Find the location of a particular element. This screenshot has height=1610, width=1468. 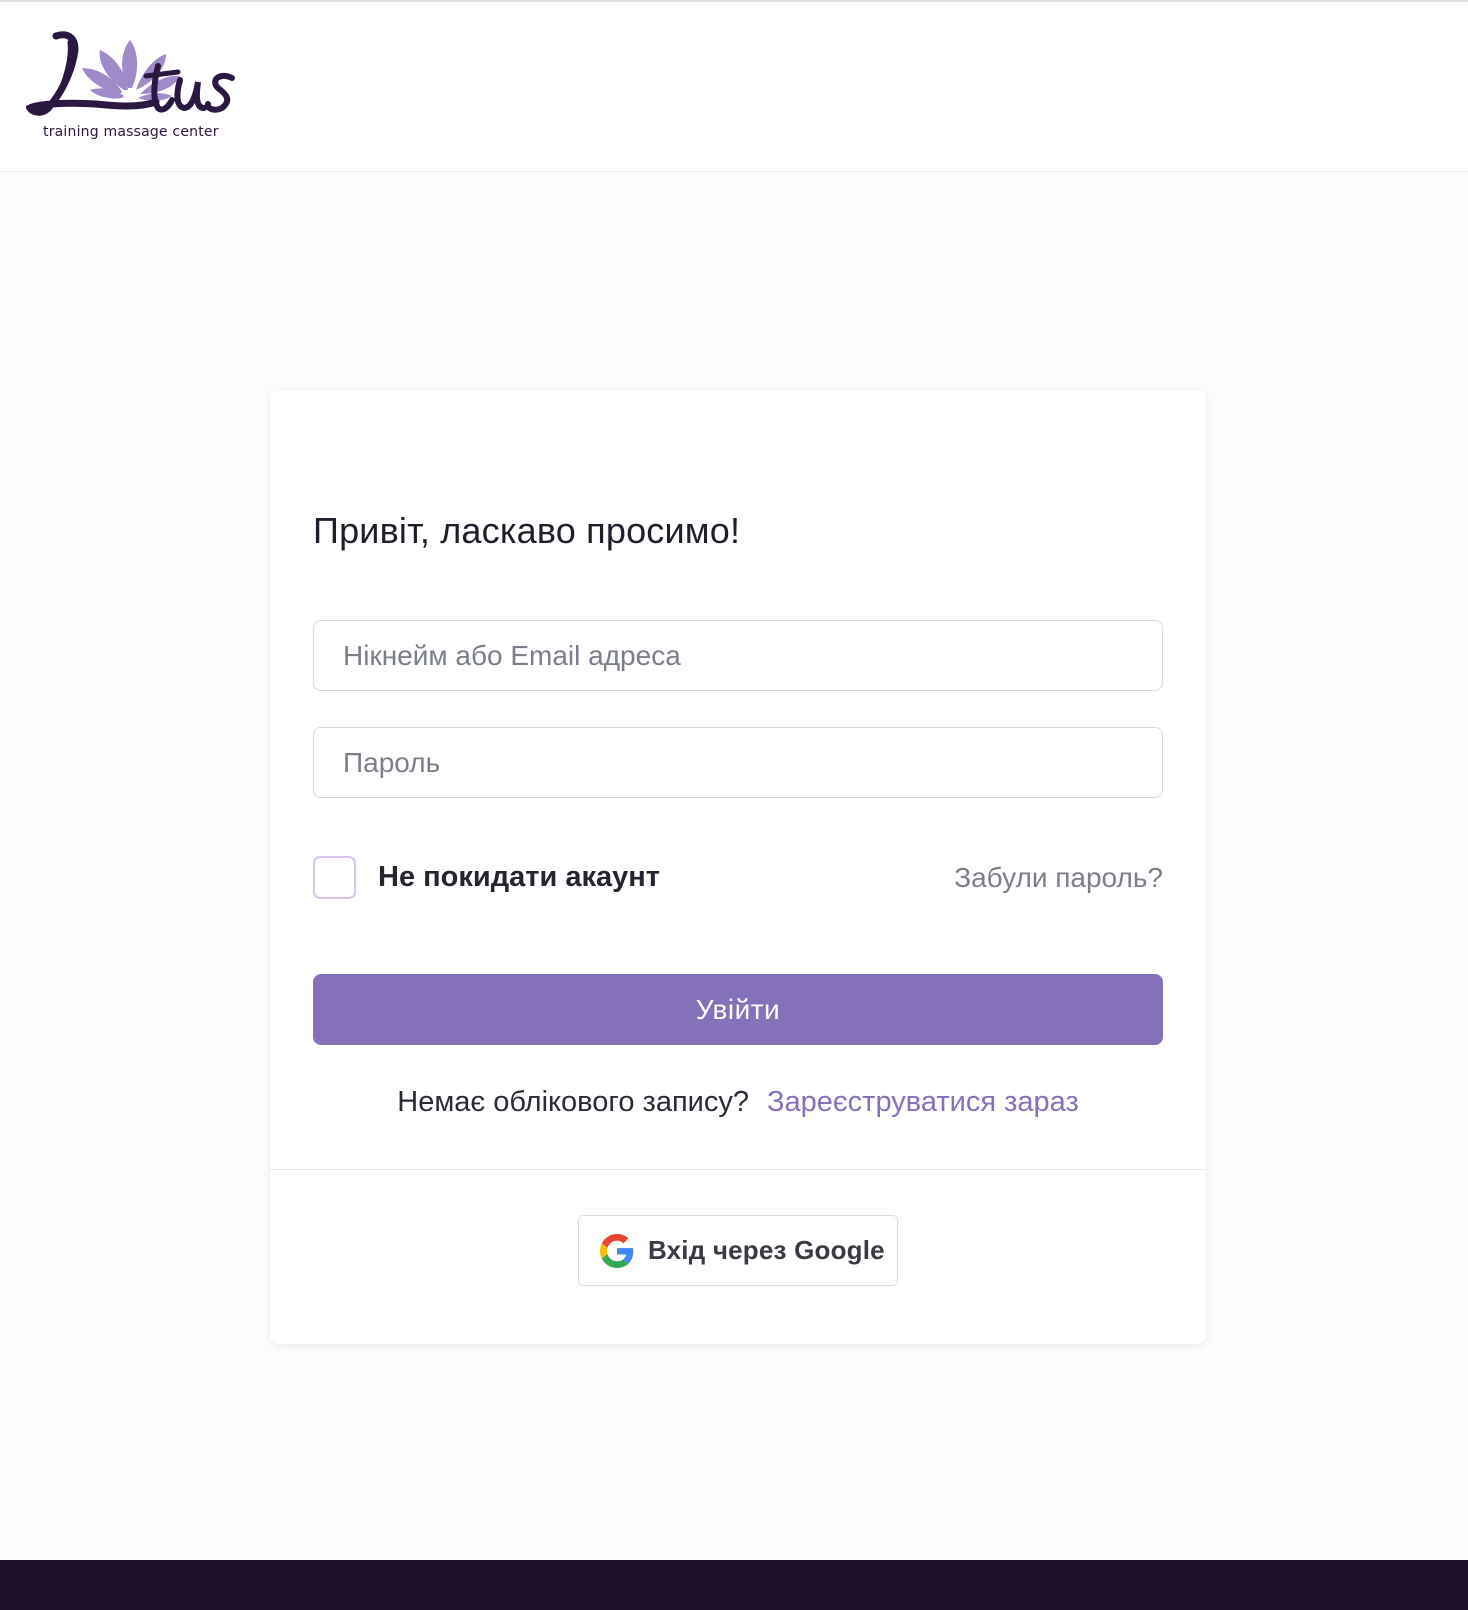

site-footer is located at coordinates (734, 1585).